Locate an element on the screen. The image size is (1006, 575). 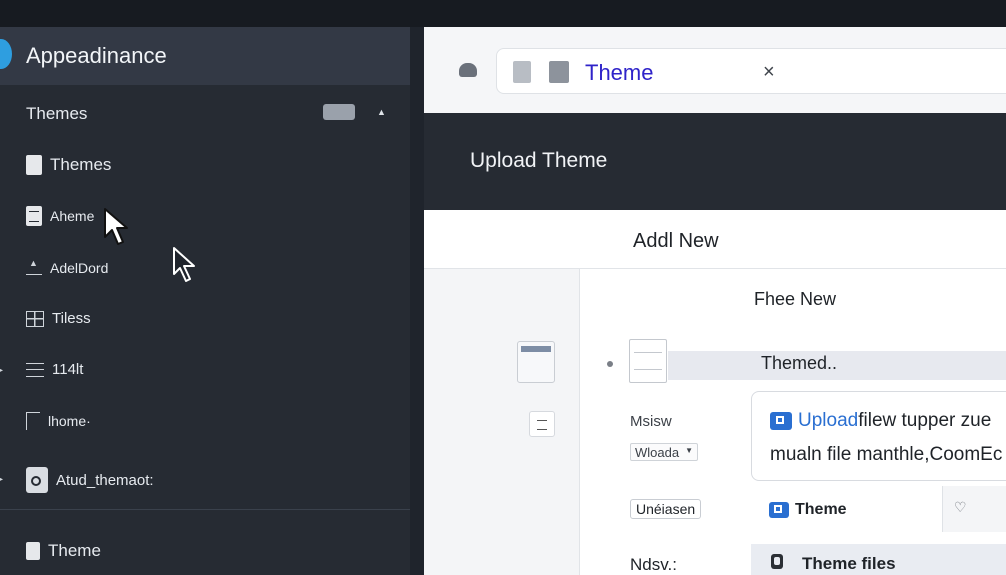
sidebar-item-tiless: Tiless is located at coordinates (58, 318).